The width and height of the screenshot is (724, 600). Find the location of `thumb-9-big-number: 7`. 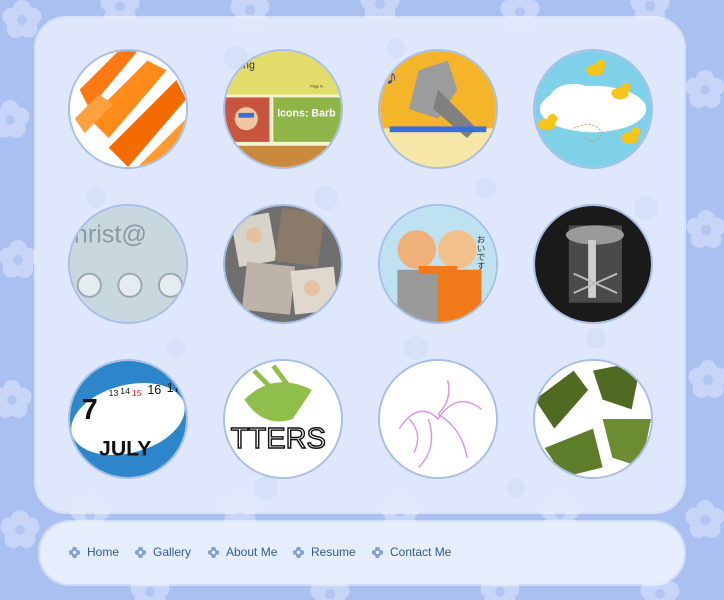

thumb-9-big-number: 7 is located at coordinates (90, 410).